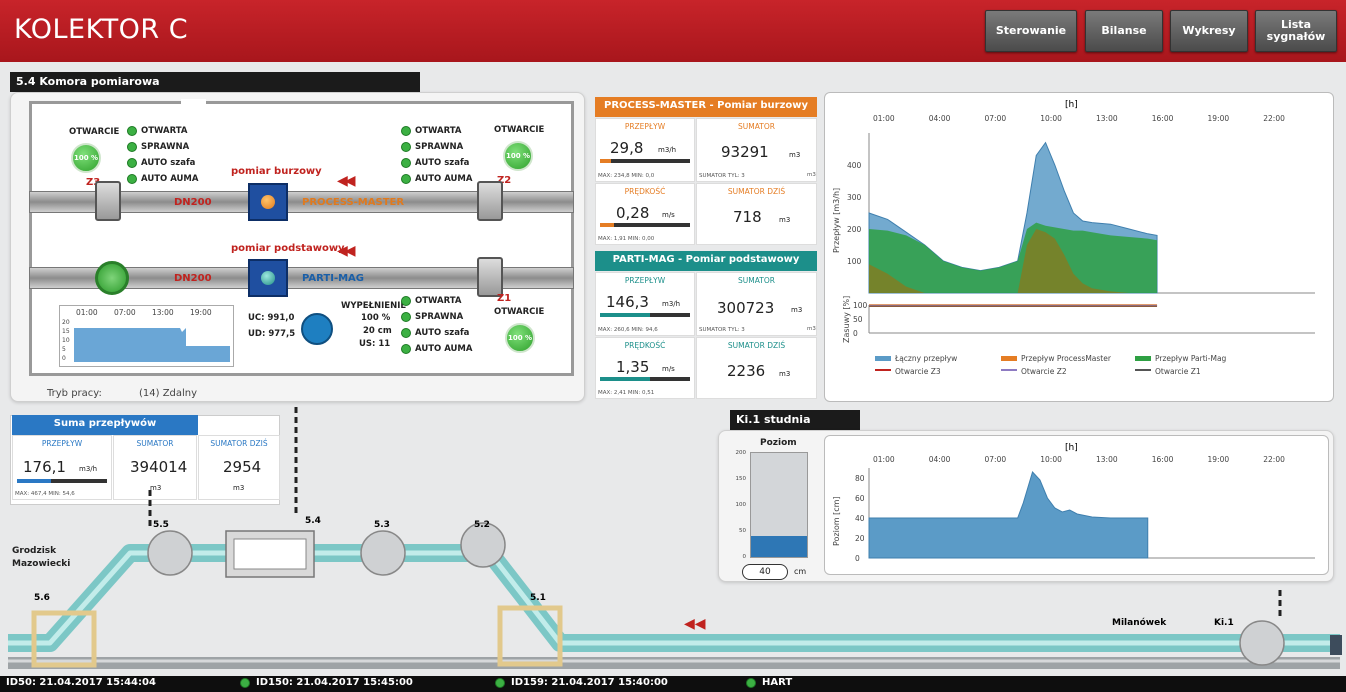 The image size is (1346, 692). Describe the element at coordinates (215, 82) in the screenshot. I see `section-title-komora: 5.4 Komora pomiarowa` at that location.